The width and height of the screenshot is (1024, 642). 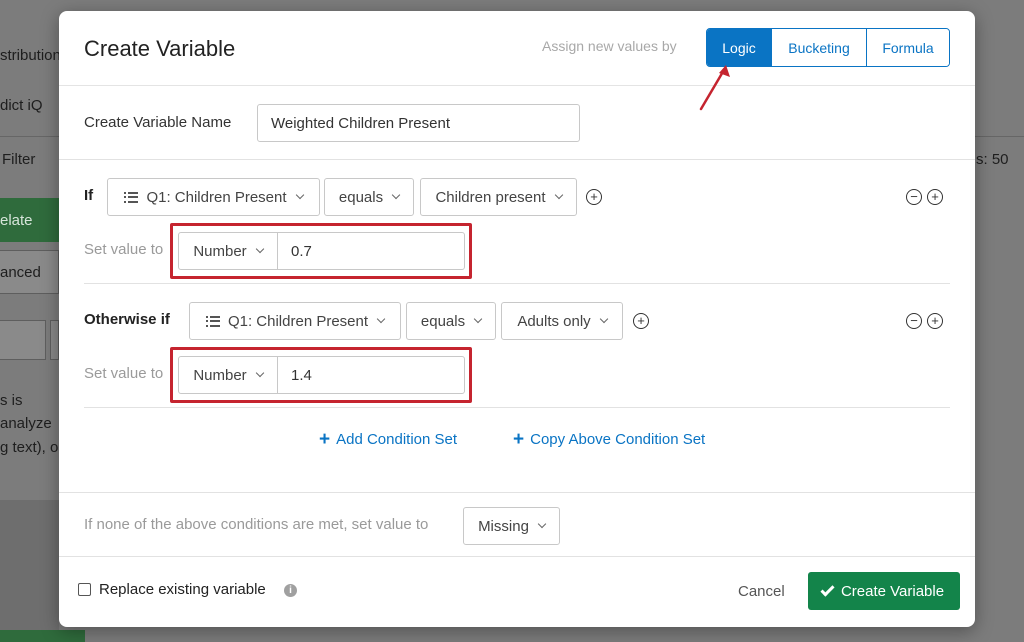 What do you see at coordinates (16, 220) in the screenshot?
I see `bg-green-button-label: elate` at bounding box center [16, 220].